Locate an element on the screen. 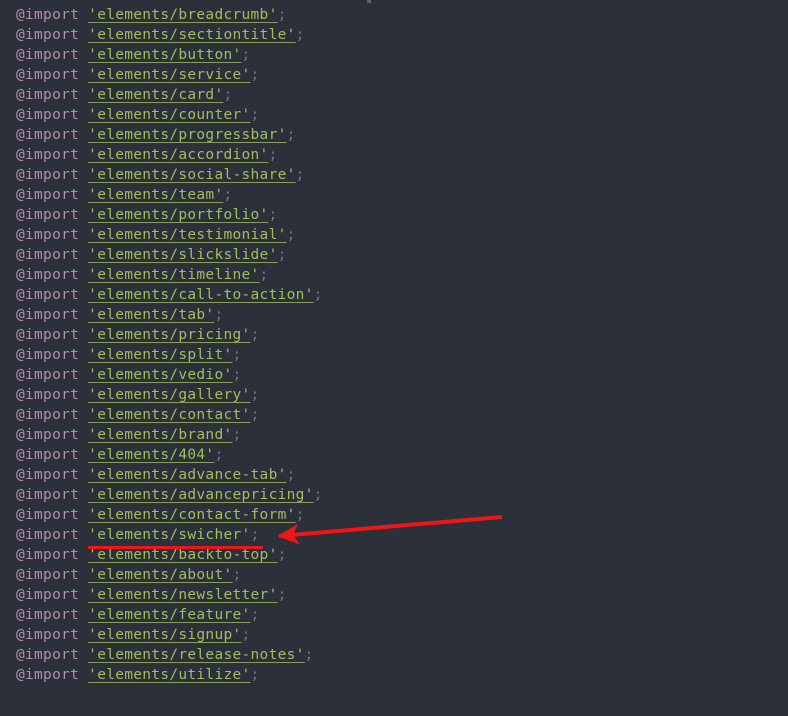 Image resolution: width=788 pixels, height=716 pixels. import-path-string: 'elements/gallery' is located at coordinates (169, 395).